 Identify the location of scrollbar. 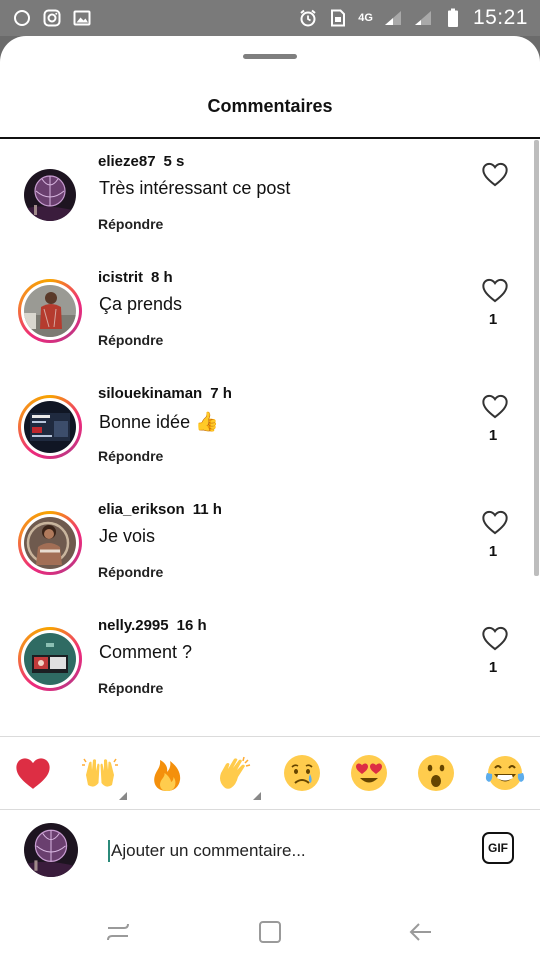
(536, 358).